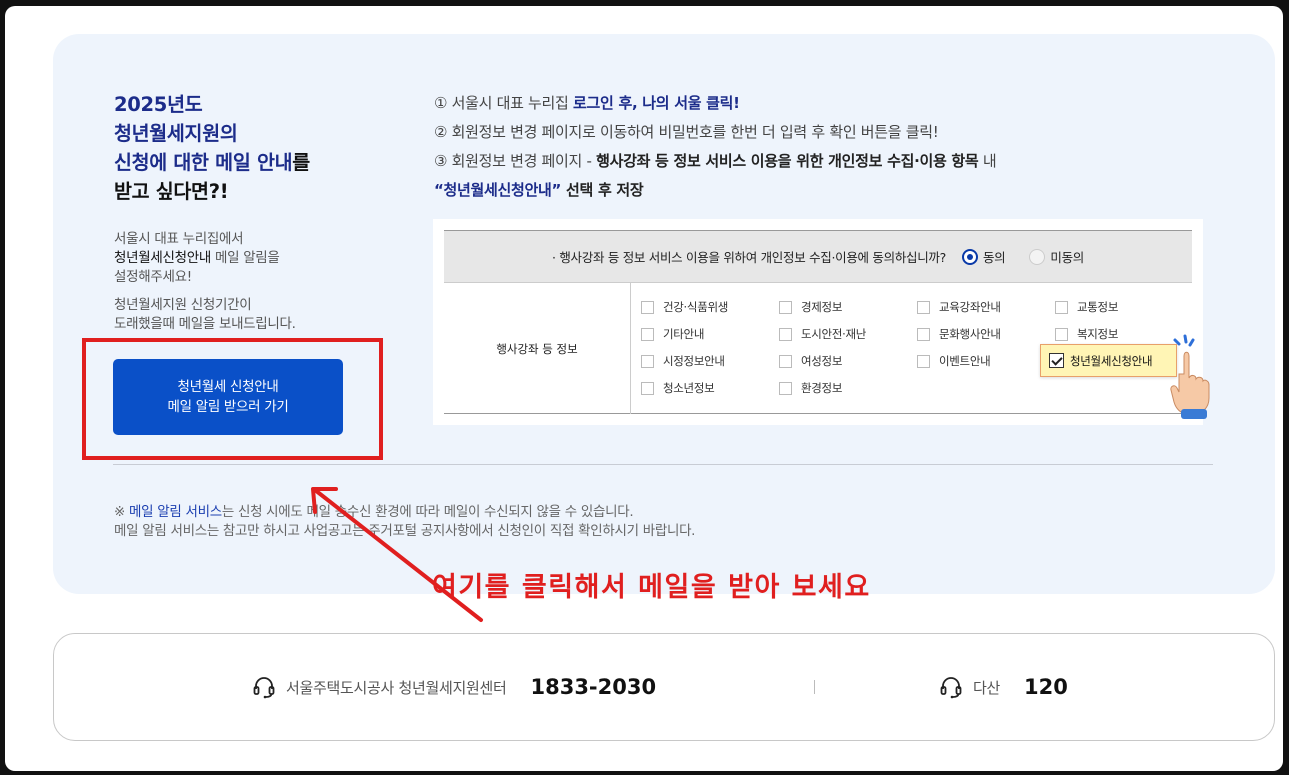 This screenshot has width=1289, height=775. What do you see at coordinates (987, 161) in the screenshot?
I see `step-3-tail: 내` at bounding box center [987, 161].